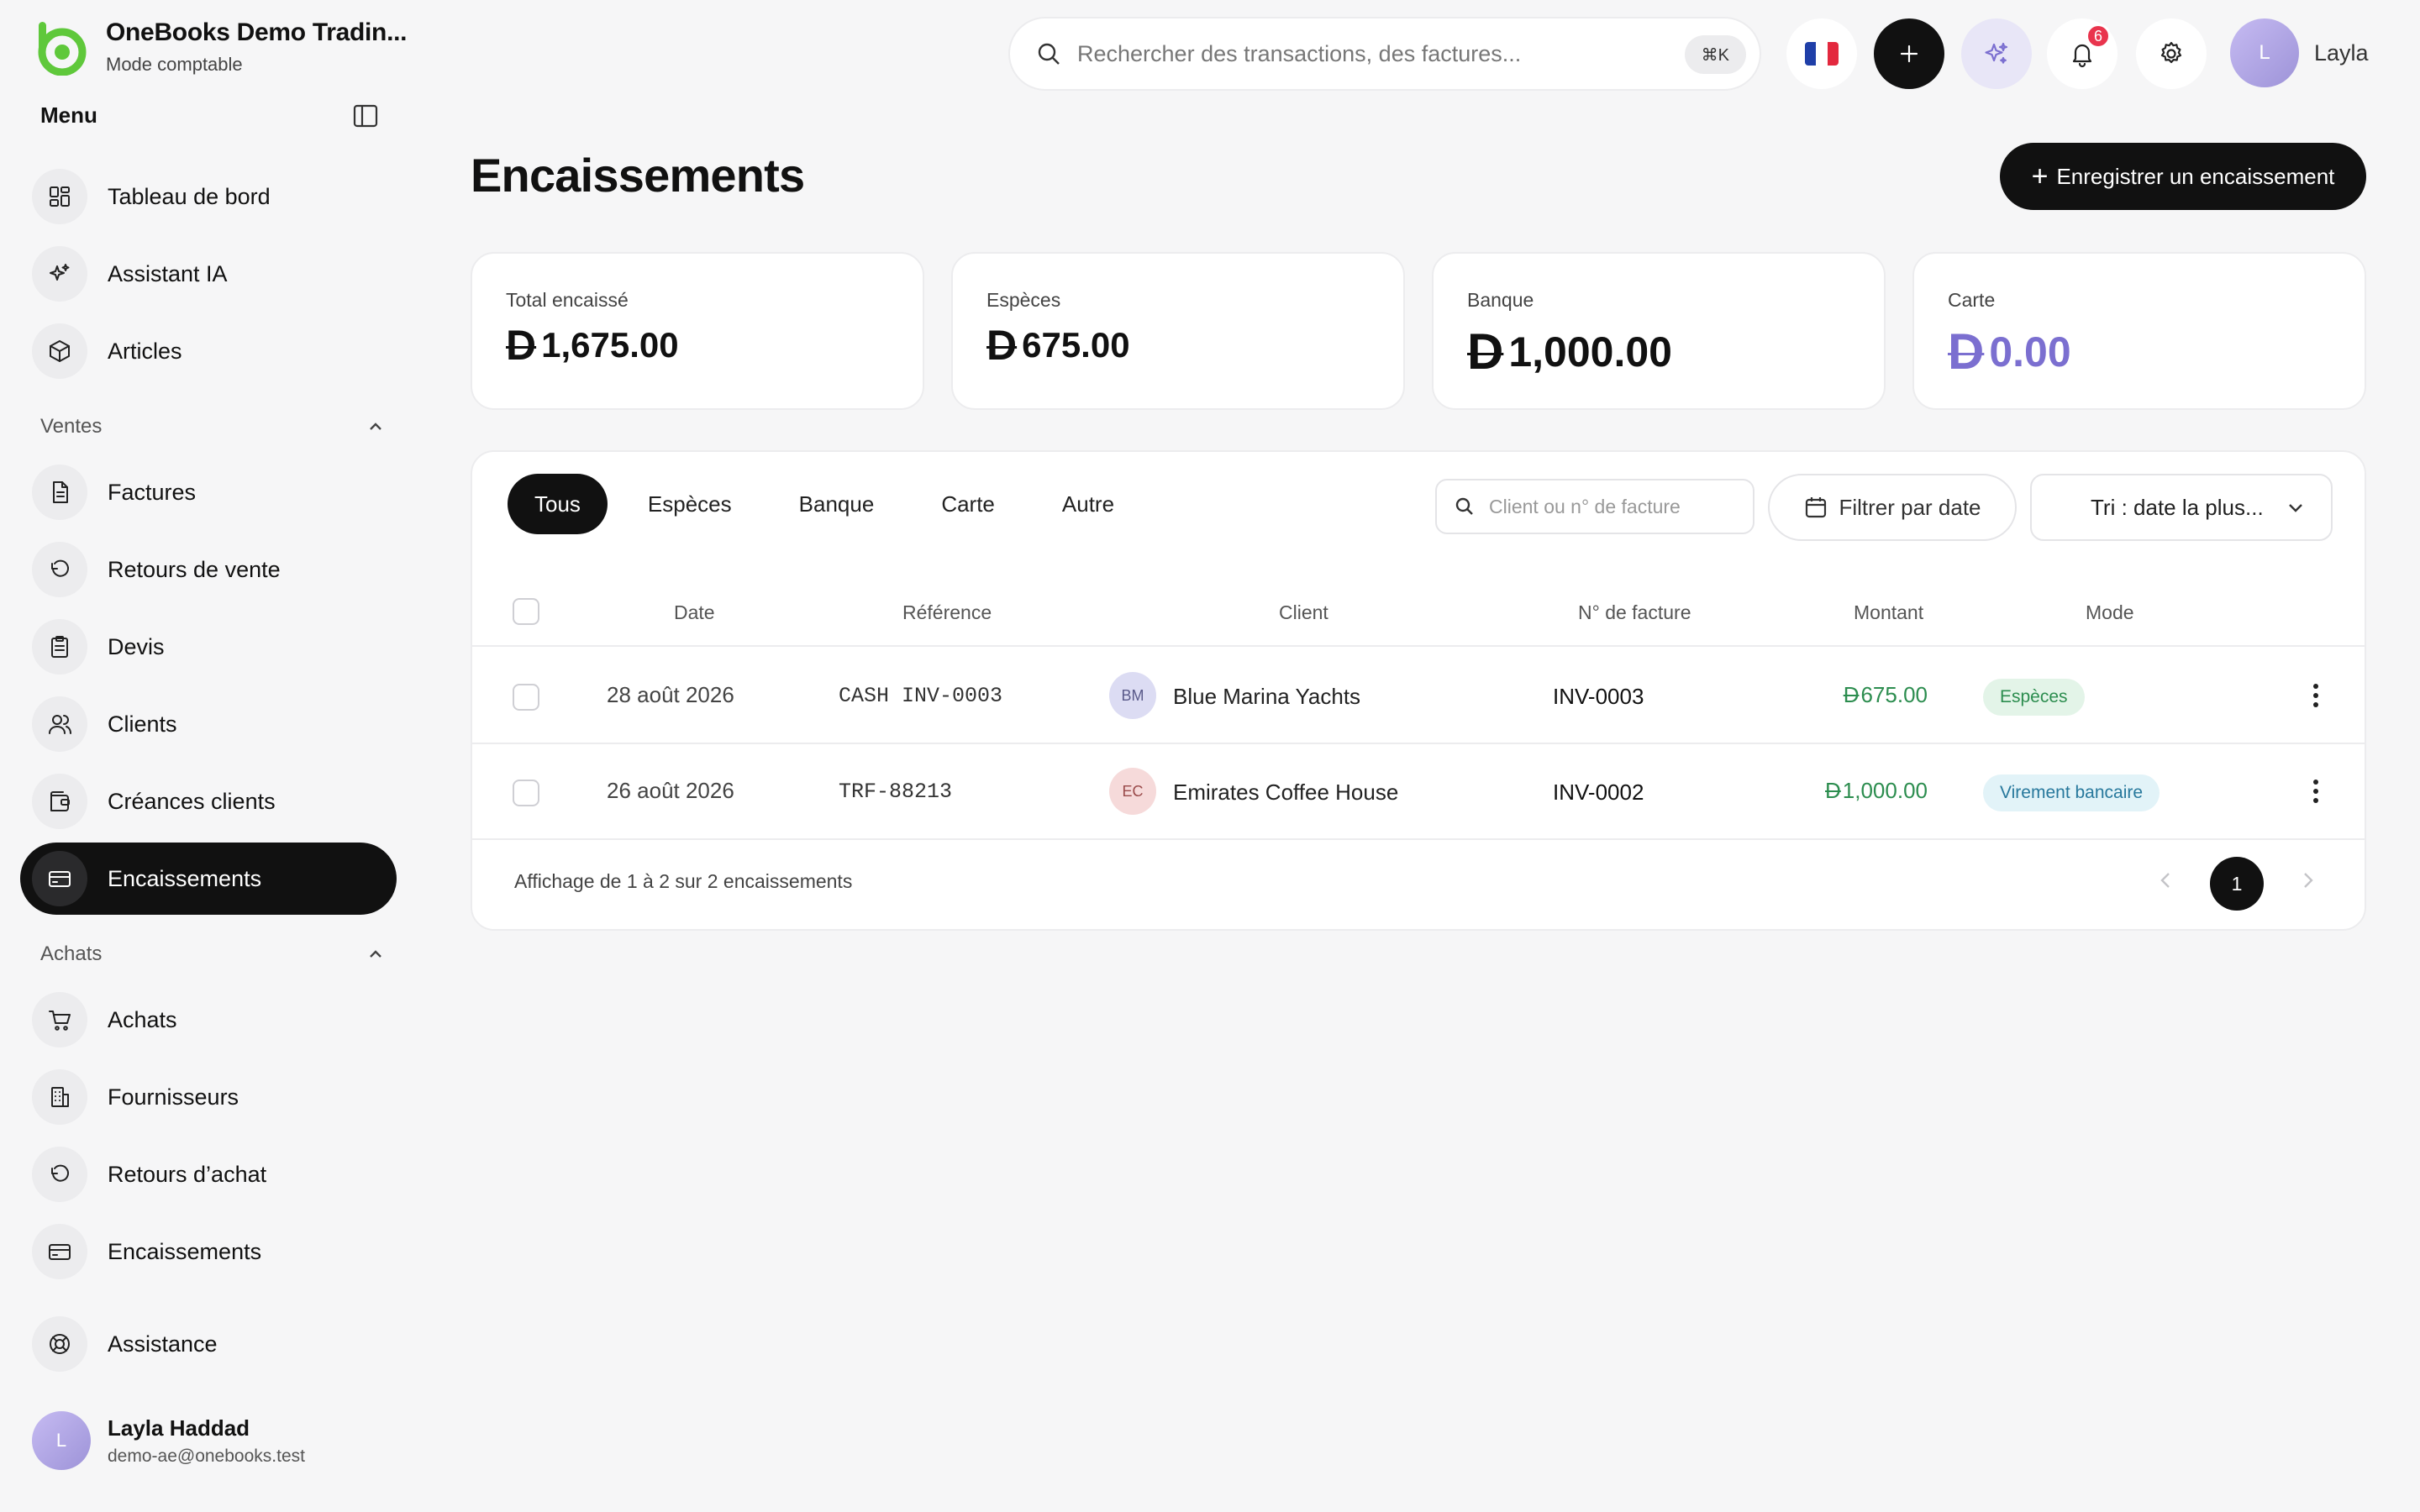 The height and width of the screenshot is (1512, 2420). Describe the element at coordinates (1816, 507) in the screenshot. I see `calendar-icon` at that location.